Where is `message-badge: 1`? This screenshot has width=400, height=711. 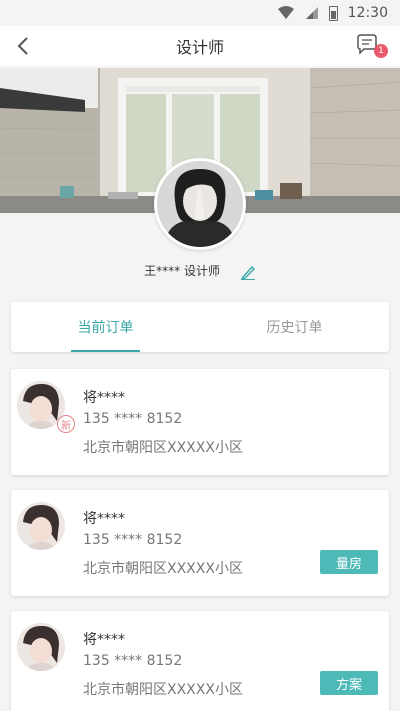 message-badge: 1 is located at coordinates (381, 51).